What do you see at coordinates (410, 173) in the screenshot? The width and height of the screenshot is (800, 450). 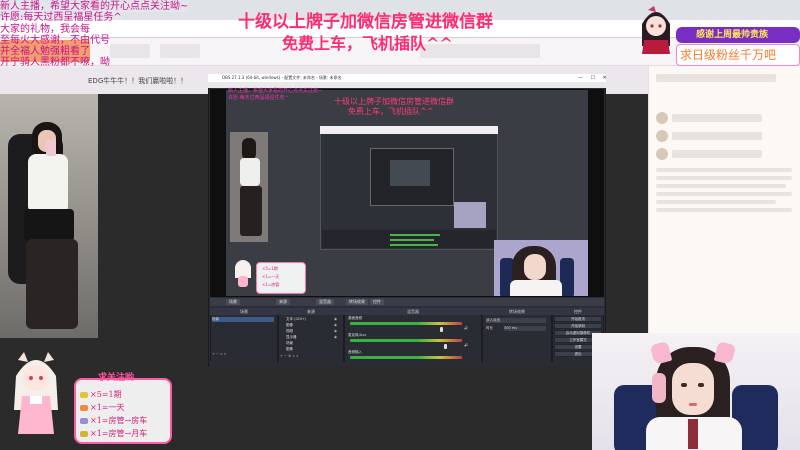 I see `nested-preview-core` at bounding box center [410, 173].